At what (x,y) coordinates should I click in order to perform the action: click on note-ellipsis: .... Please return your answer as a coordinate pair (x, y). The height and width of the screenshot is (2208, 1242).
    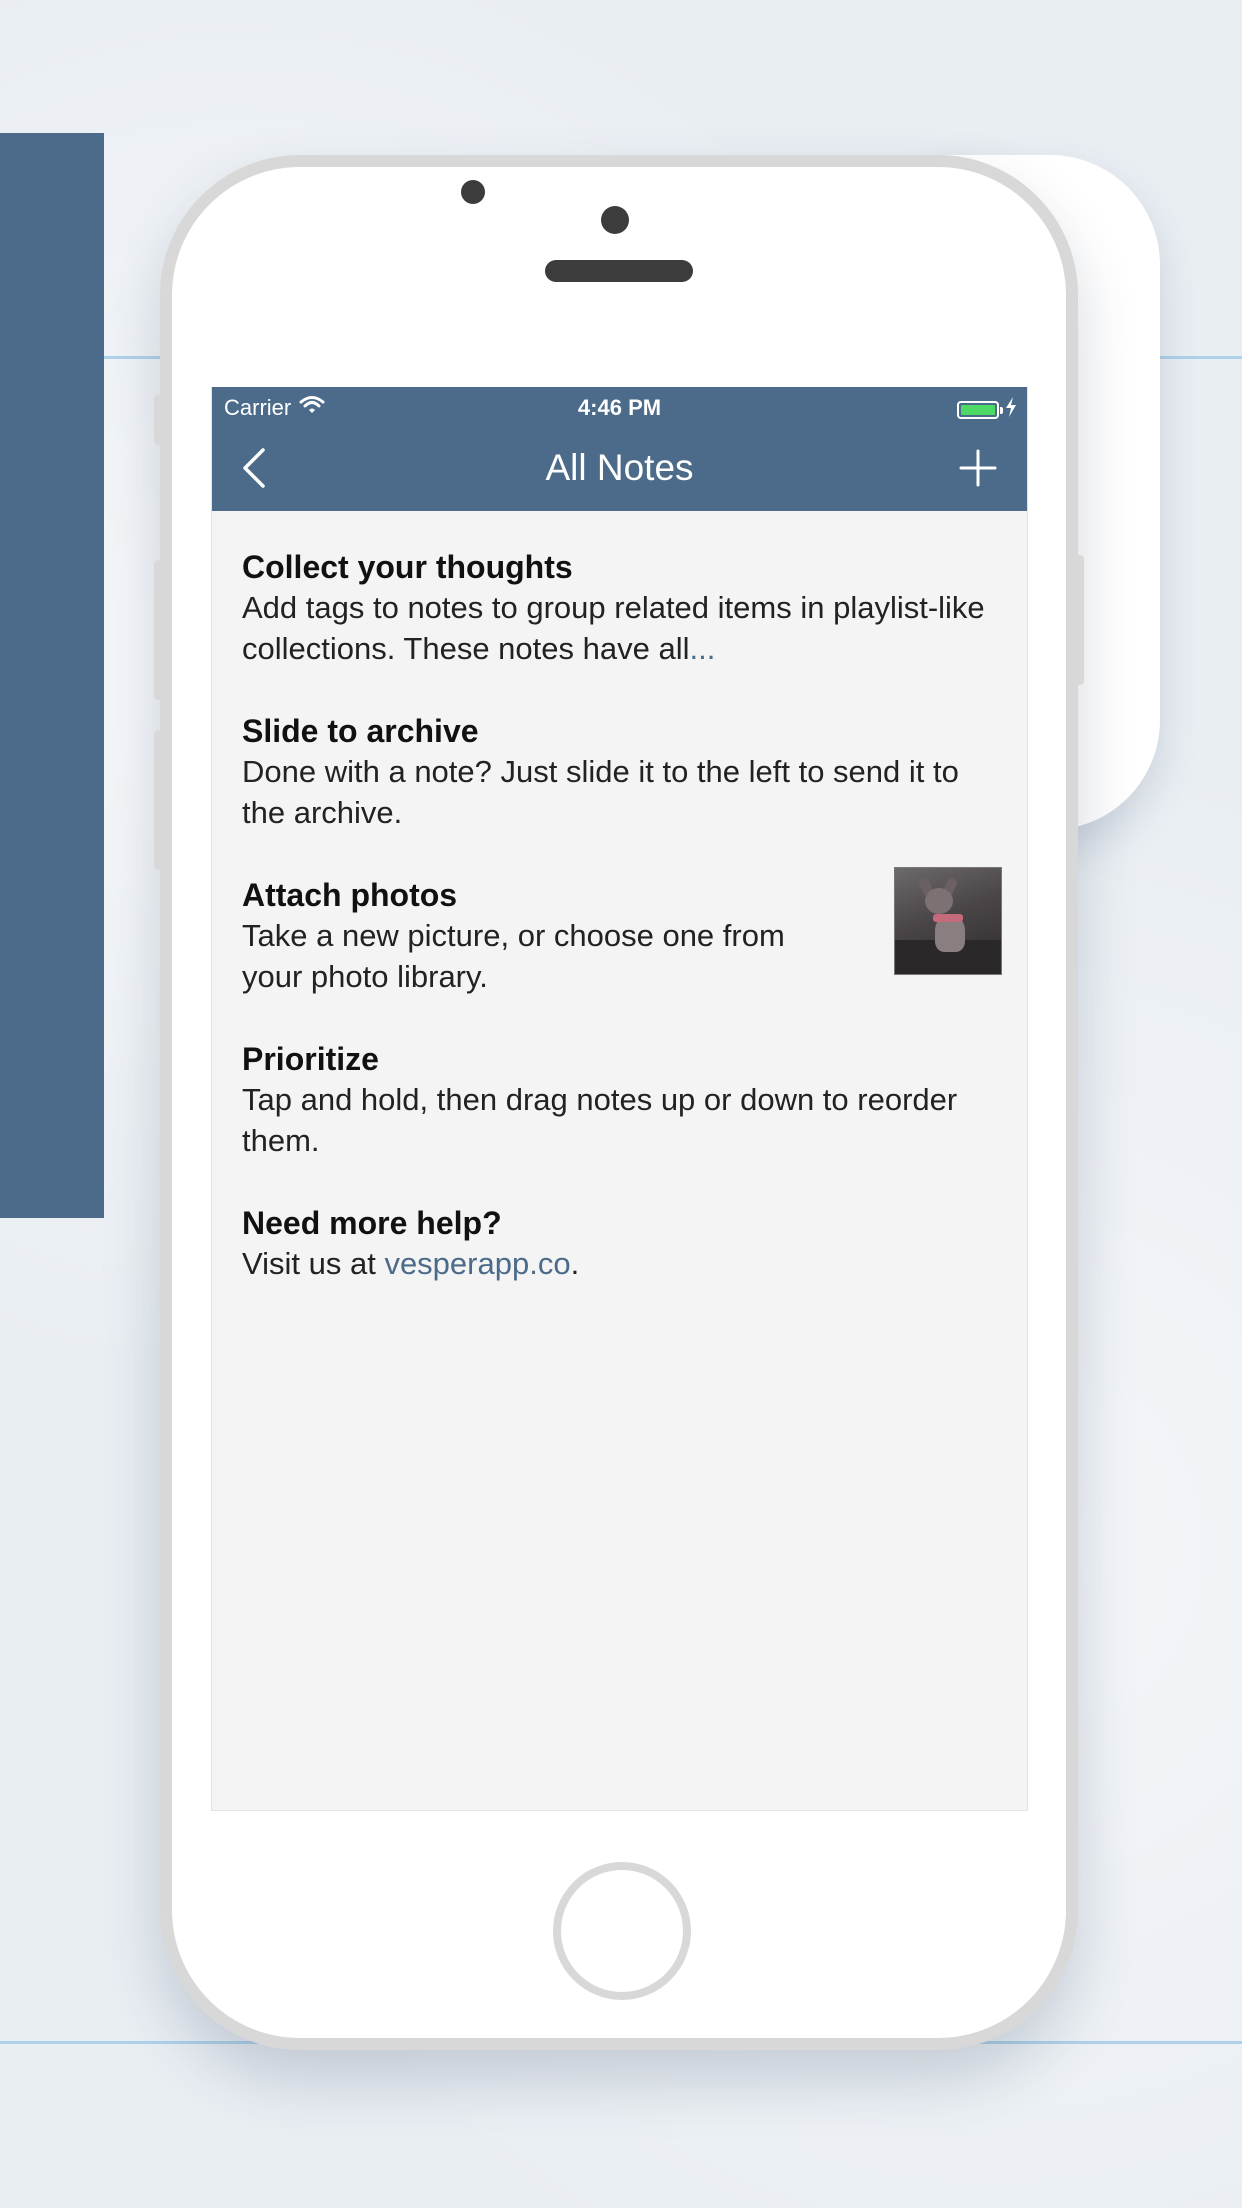
    Looking at the image, I should click on (702, 648).